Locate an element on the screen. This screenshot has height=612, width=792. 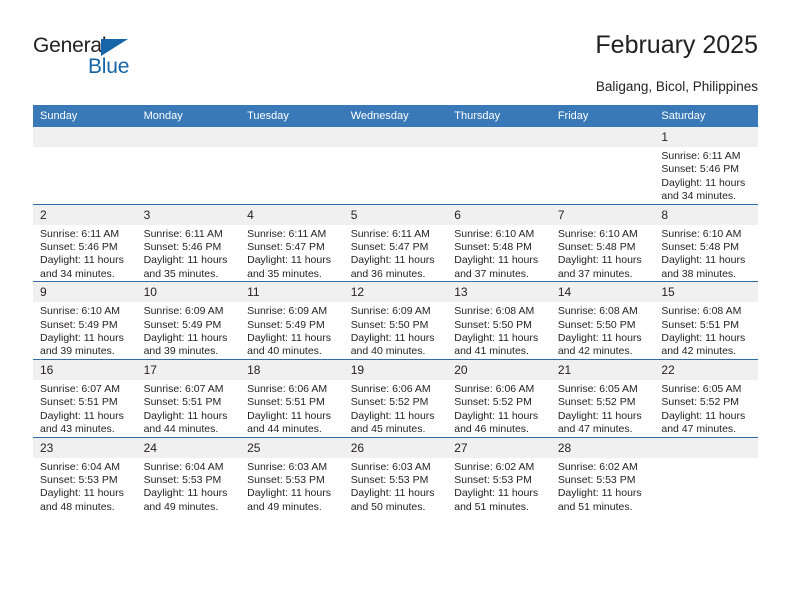
day-number: 5 is located at coordinates (395, 214).